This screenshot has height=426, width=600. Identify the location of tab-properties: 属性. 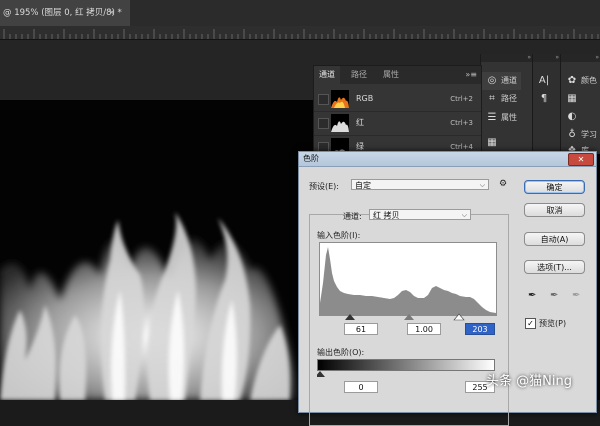
(391, 75).